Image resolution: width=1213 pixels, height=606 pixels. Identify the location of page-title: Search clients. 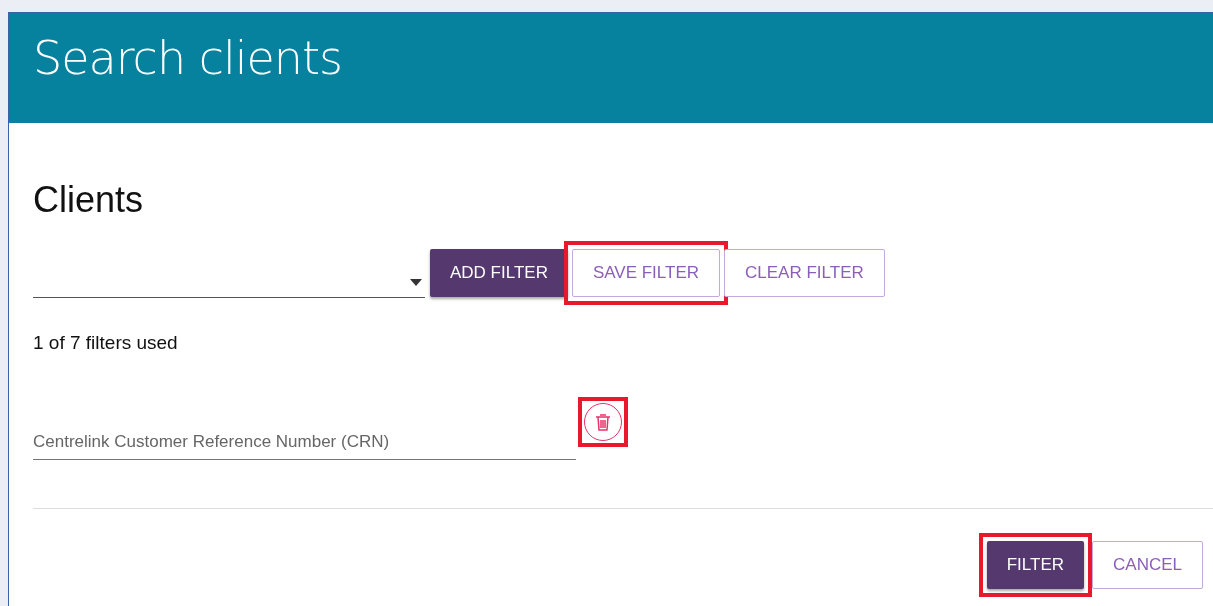
(188, 58).